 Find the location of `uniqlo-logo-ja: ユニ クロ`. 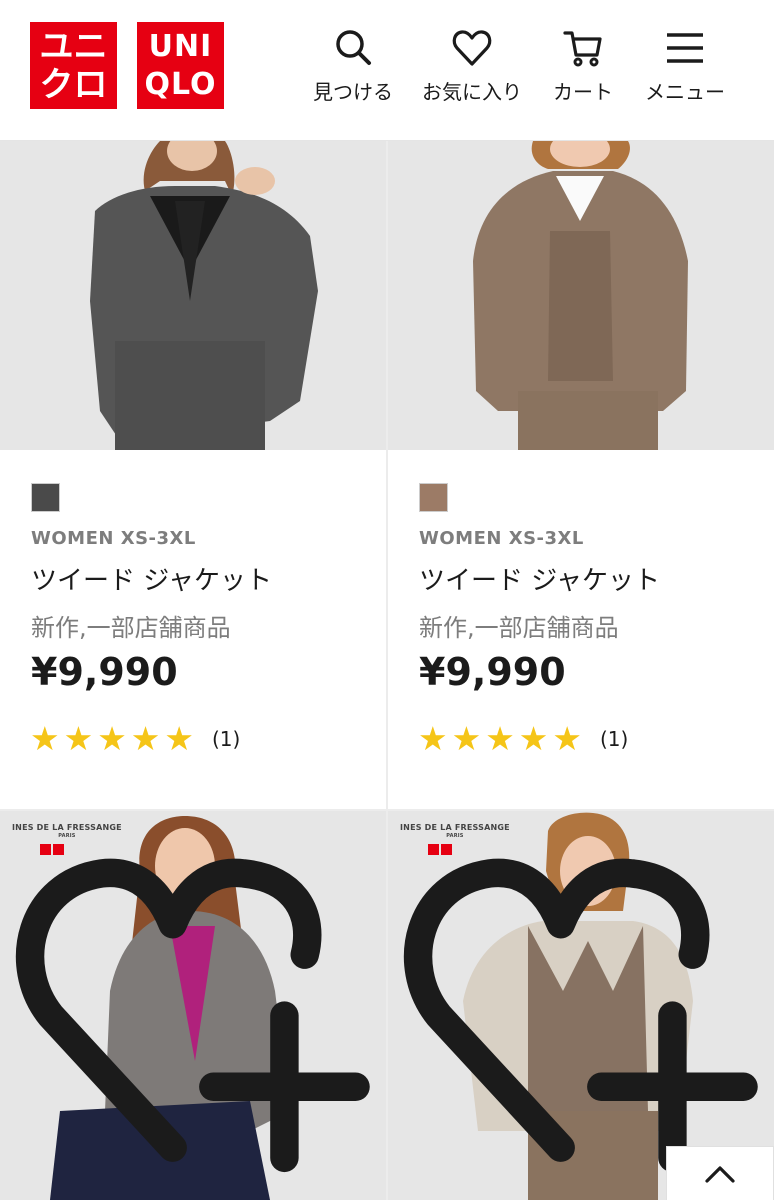

uniqlo-logo-ja: ユニ クロ is located at coordinates (73, 65).